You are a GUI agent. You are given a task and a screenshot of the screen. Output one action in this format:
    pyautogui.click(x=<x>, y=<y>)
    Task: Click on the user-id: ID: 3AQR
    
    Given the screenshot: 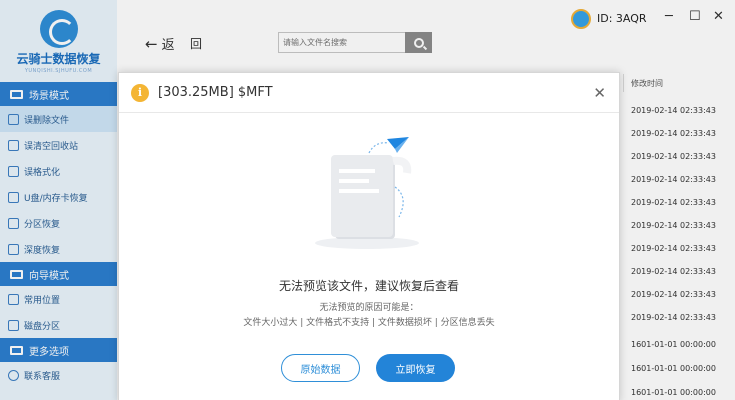 What is the action you would take?
    pyautogui.click(x=622, y=18)
    